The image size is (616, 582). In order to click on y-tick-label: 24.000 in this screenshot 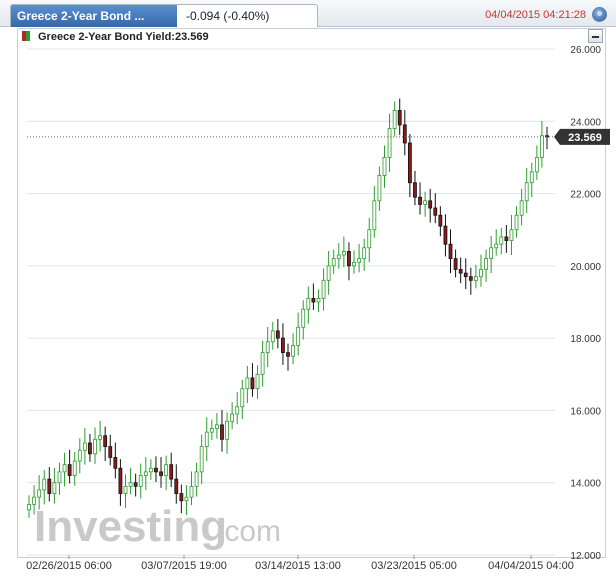, I will do `click(585, 122)`.